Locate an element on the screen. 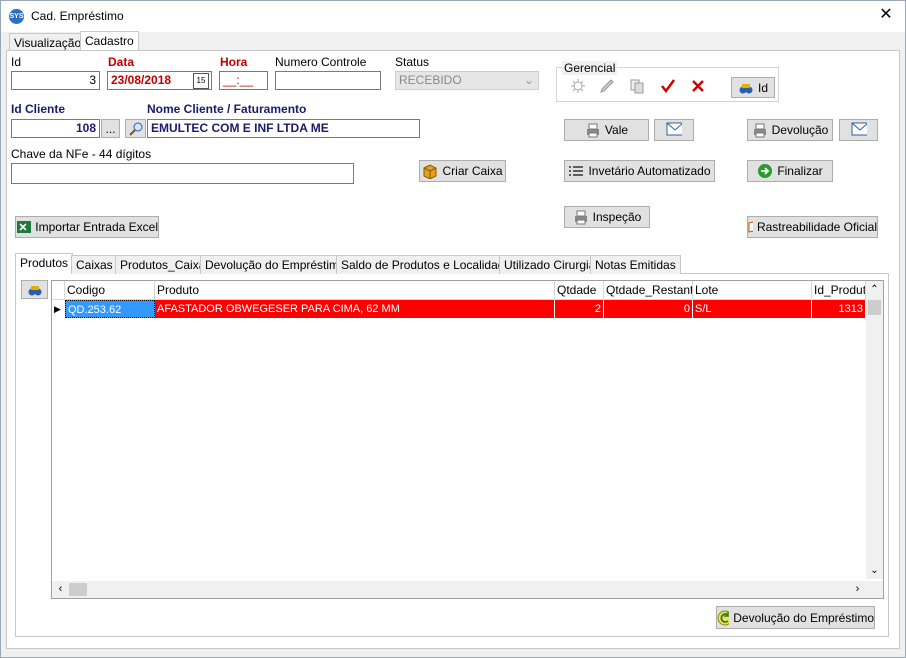 This screenshot has height=658, width=906. importar-excel-button: Importar Entrada Excel is located at coordinates (87, 227).